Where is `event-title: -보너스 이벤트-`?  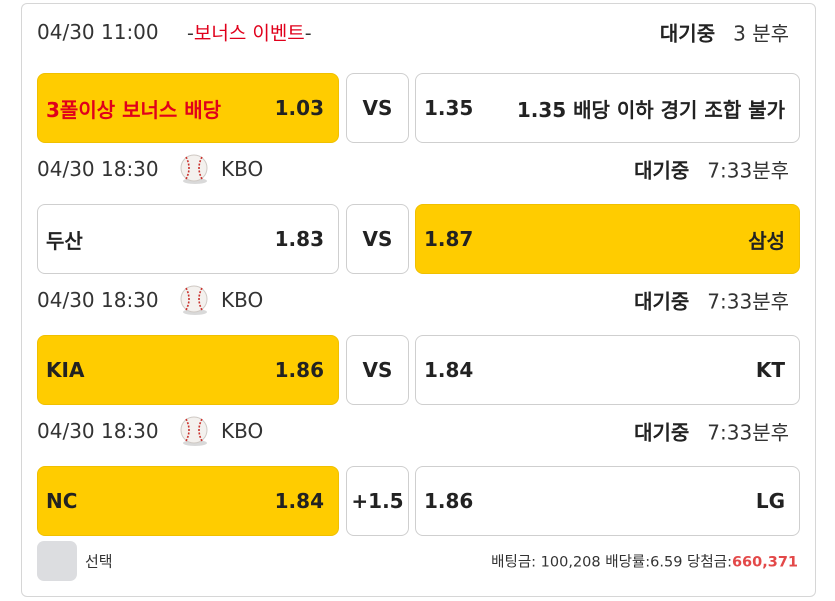 event-title: -보너스 이벤트- is located at coordinates (249, 32).